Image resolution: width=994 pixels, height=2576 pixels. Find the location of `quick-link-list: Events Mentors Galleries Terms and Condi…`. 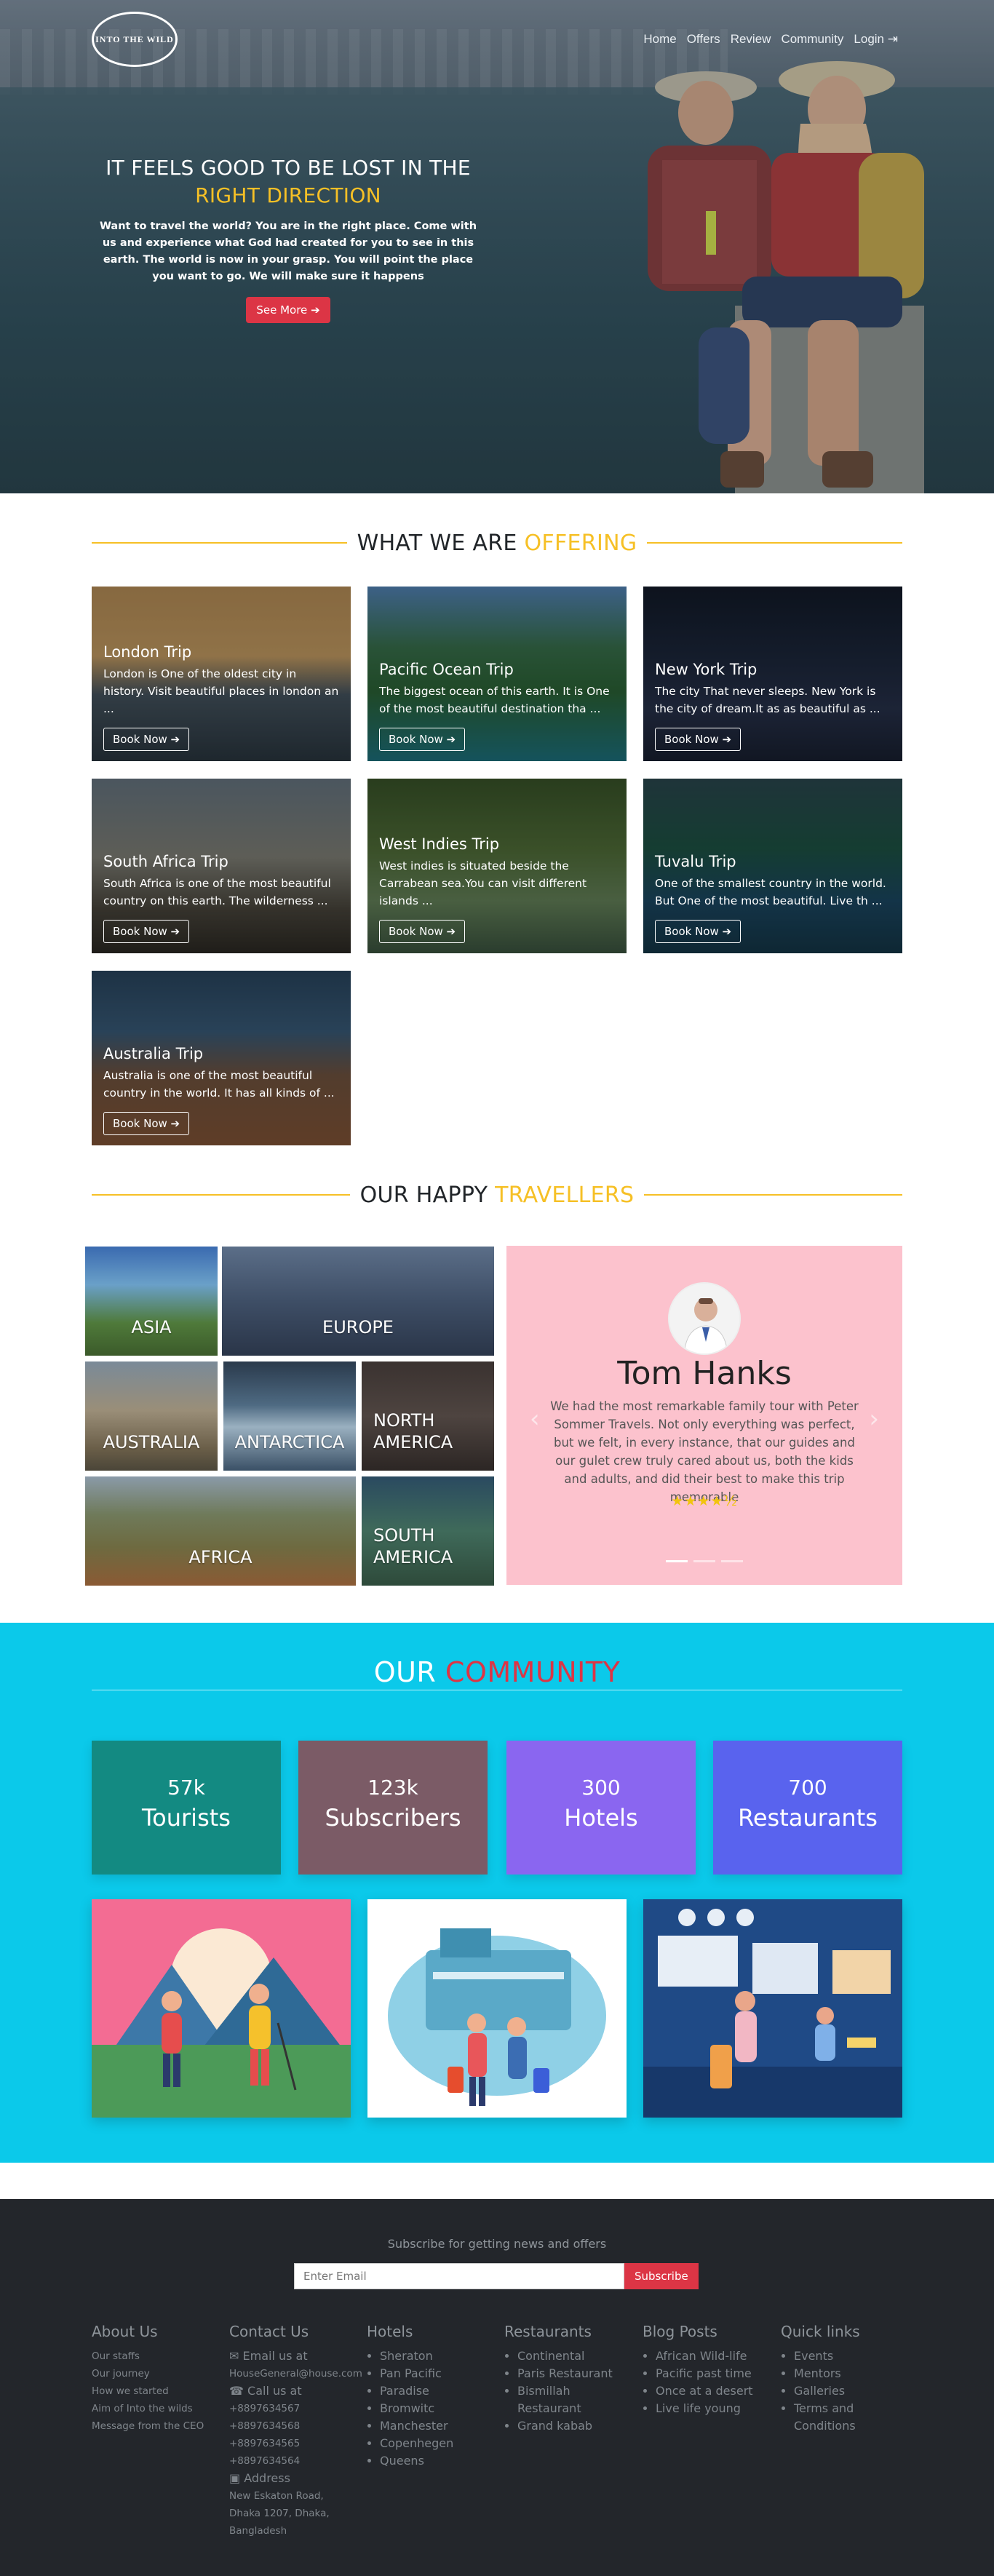

quick-link-list: Events Mentors Galleries Terms and Condi… is located at coordinates (845, 2391).